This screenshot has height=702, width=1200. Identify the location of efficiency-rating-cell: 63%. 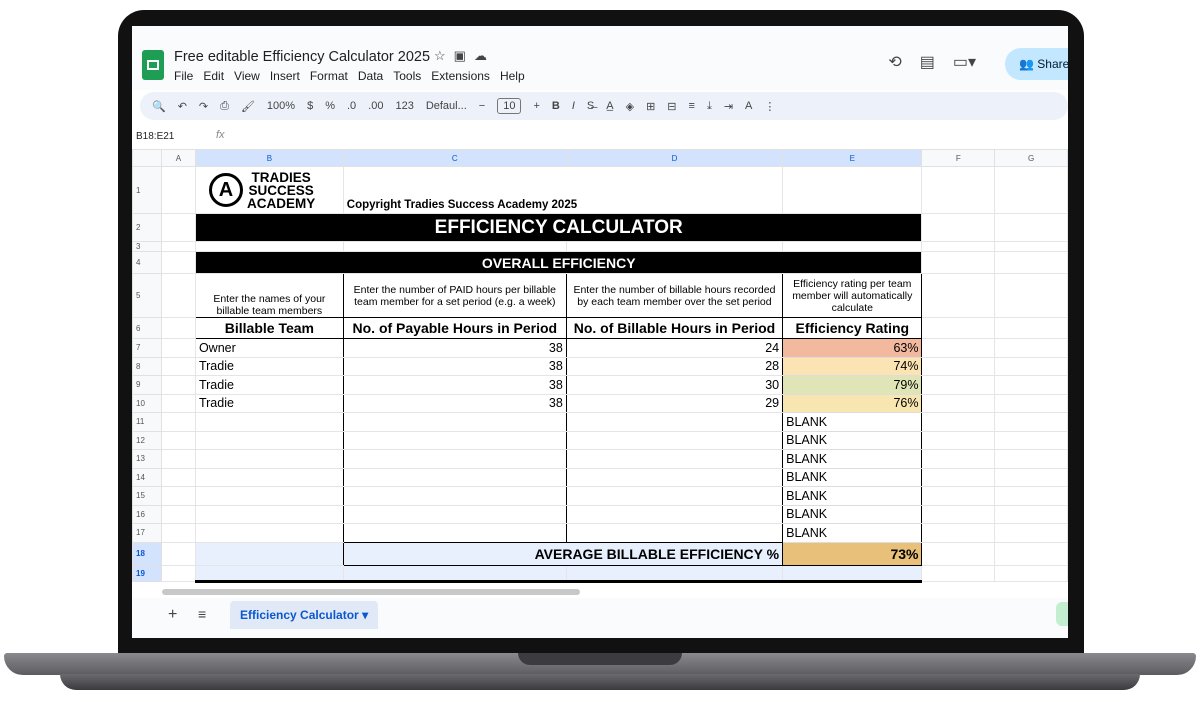
(852, 348).